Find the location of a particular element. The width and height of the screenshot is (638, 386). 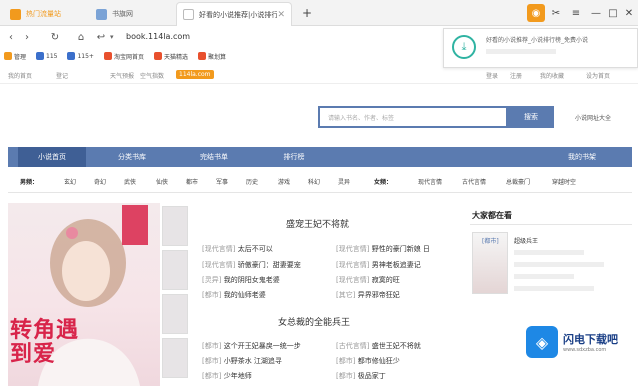

site-link: 天气预报 is located at coordinates (122, 75).